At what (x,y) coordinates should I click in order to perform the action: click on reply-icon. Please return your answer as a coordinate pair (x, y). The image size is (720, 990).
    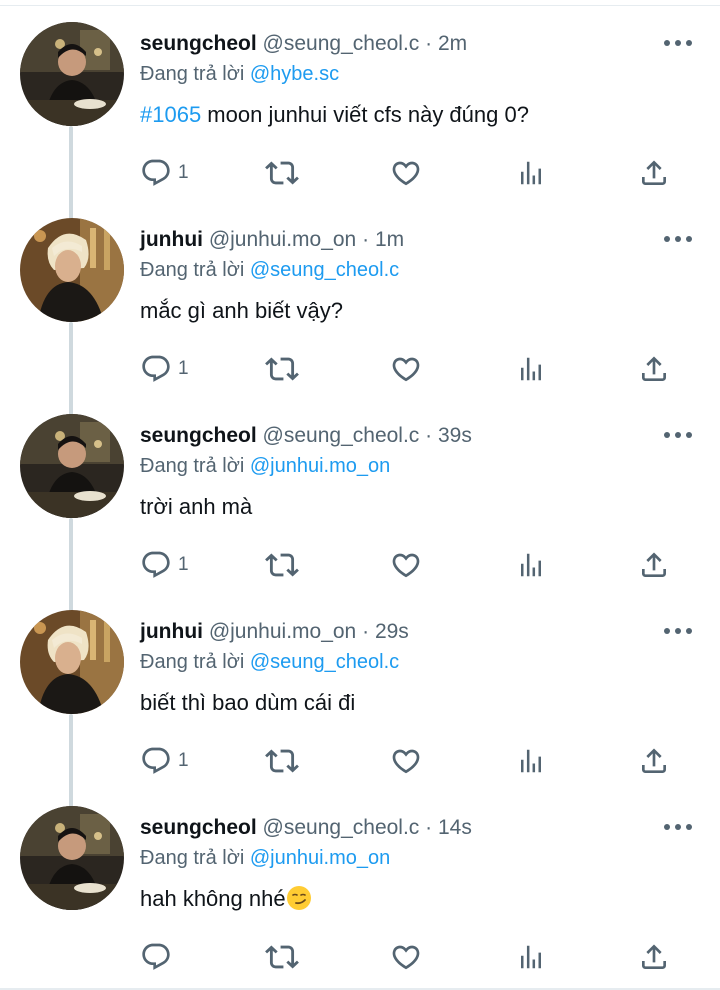
    Looking at the image, I should click on (156, 956).